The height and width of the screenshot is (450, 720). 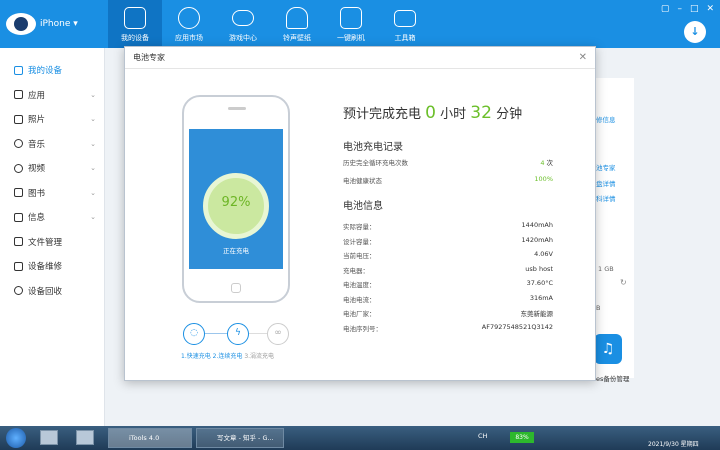 I want to click on nav-flash: 一键刷机, so click(x=351, y=24).